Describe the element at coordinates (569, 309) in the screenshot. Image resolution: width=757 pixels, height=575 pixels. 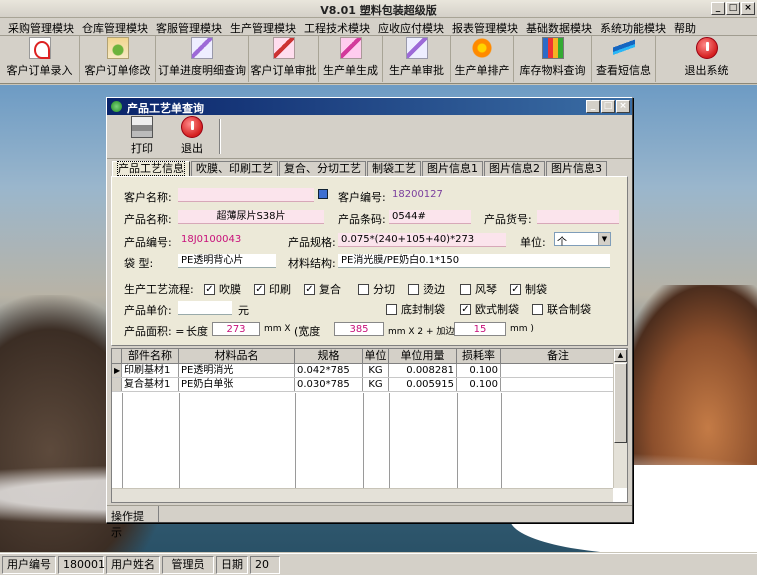
I see `checkbox-label: 联合制袋` at that location.